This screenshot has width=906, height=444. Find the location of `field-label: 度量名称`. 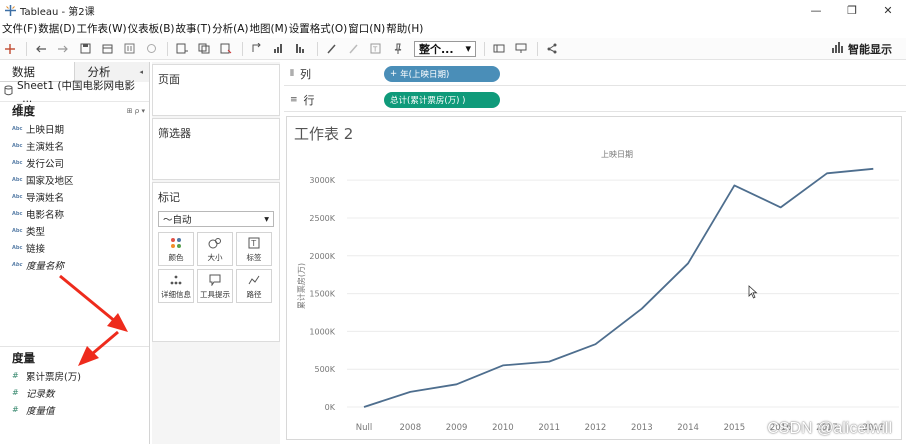

field-label: 度量名称 is located at coordinates (45, 266).